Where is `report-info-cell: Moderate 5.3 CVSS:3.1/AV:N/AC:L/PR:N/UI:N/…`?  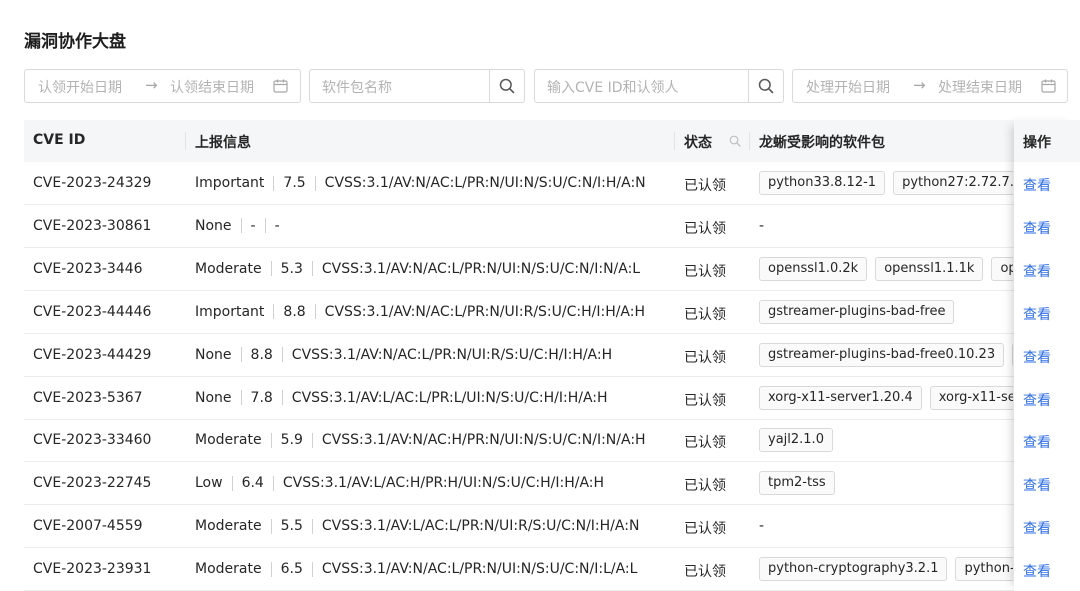 report-info-cell: Moderate 5.3 CVSS:3.1/AV:N/AC:L/PR:N/UI:N/… is located at coordinates (417, 269).